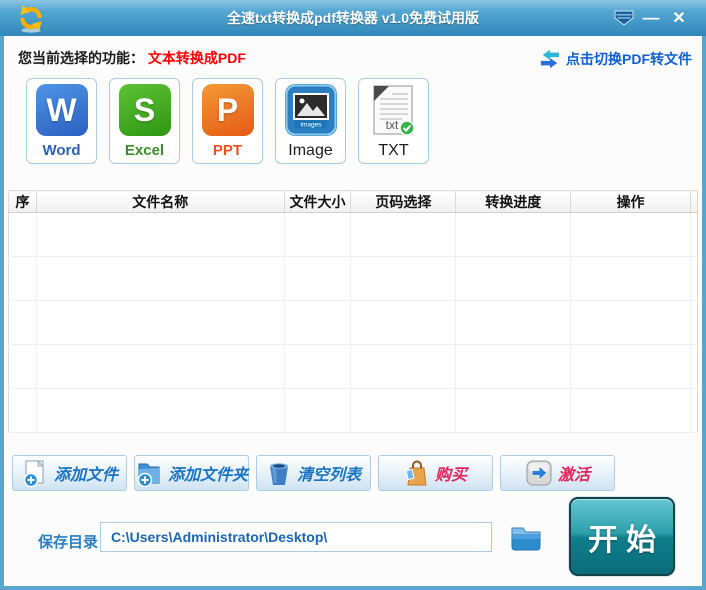  Describe the element at coordinates (694, 201) in the screenshot. I see `col-header-spacer` at that location.